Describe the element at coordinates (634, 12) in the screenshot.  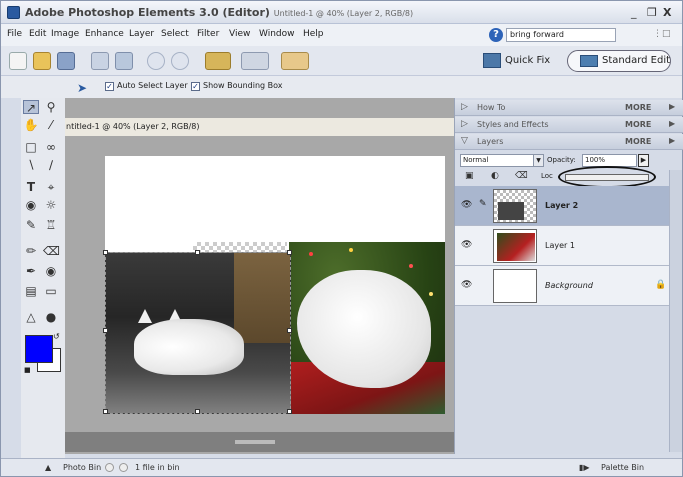
I see `minimize-button: _` at that location.